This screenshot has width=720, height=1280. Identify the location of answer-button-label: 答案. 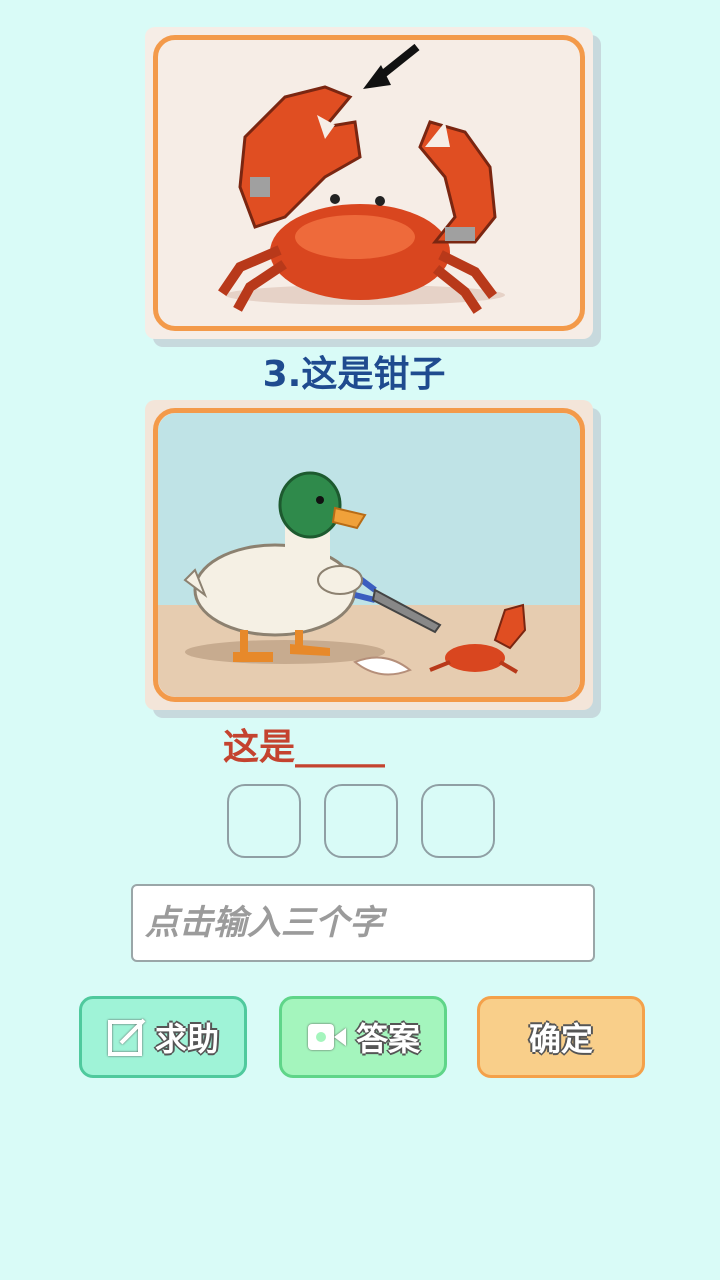
(387, 1039).